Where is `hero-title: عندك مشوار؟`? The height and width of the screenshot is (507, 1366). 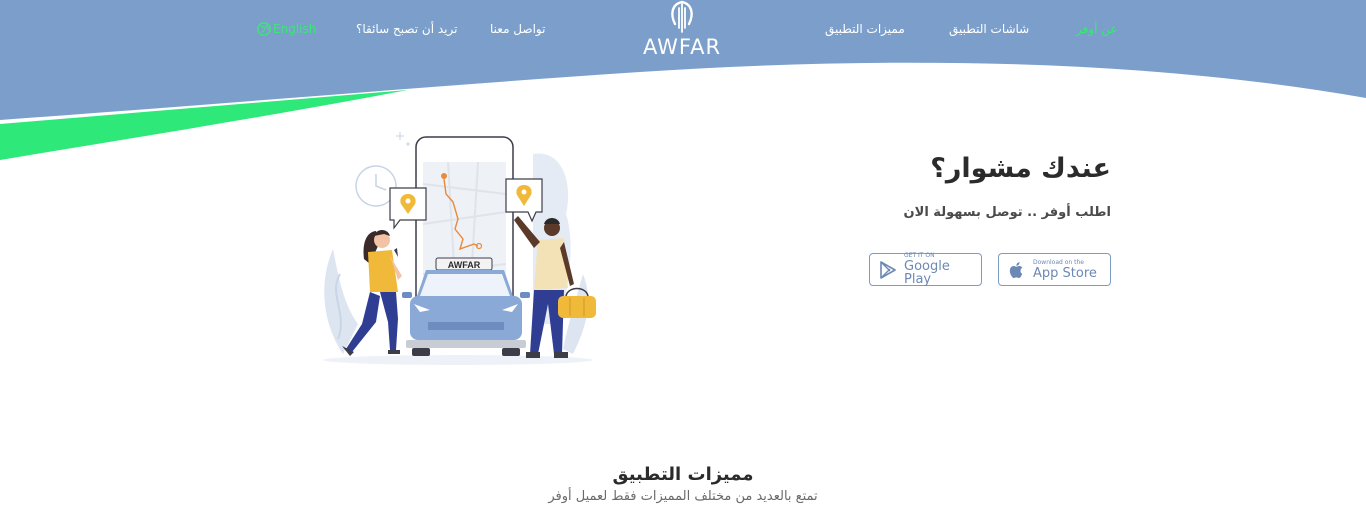 hero-title: عندك مشوار؟ is located at coordinates (1020, 168).